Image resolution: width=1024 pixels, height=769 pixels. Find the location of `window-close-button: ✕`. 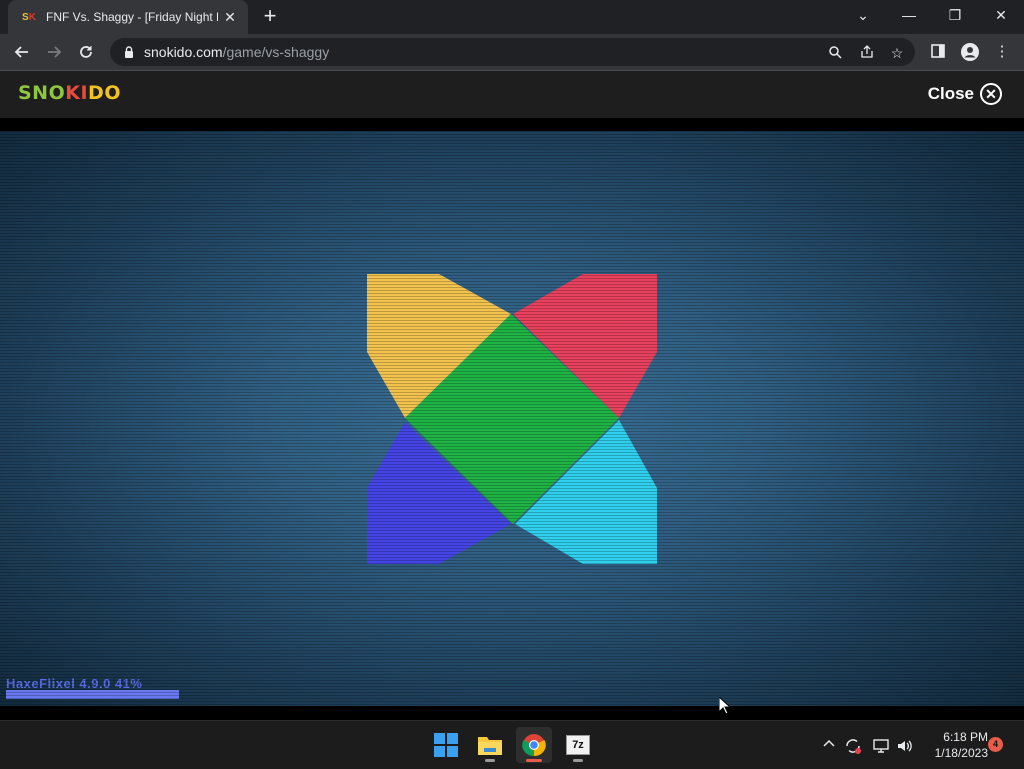

window-close-button: ✕ is located at coordinates (1001, 15).